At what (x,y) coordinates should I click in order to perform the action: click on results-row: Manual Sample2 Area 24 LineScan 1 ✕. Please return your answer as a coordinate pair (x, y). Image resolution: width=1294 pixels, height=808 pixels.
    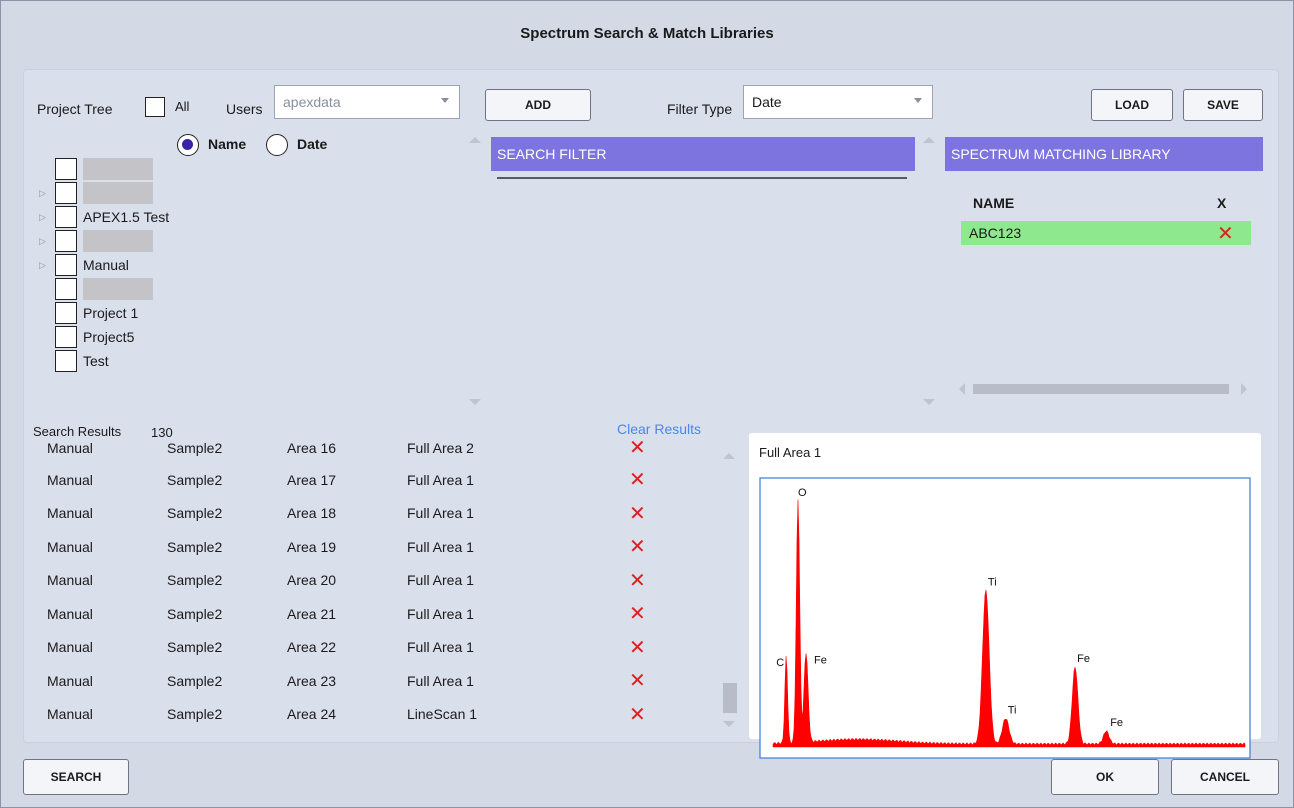
    Looking at the image, I should click on (335, 714).